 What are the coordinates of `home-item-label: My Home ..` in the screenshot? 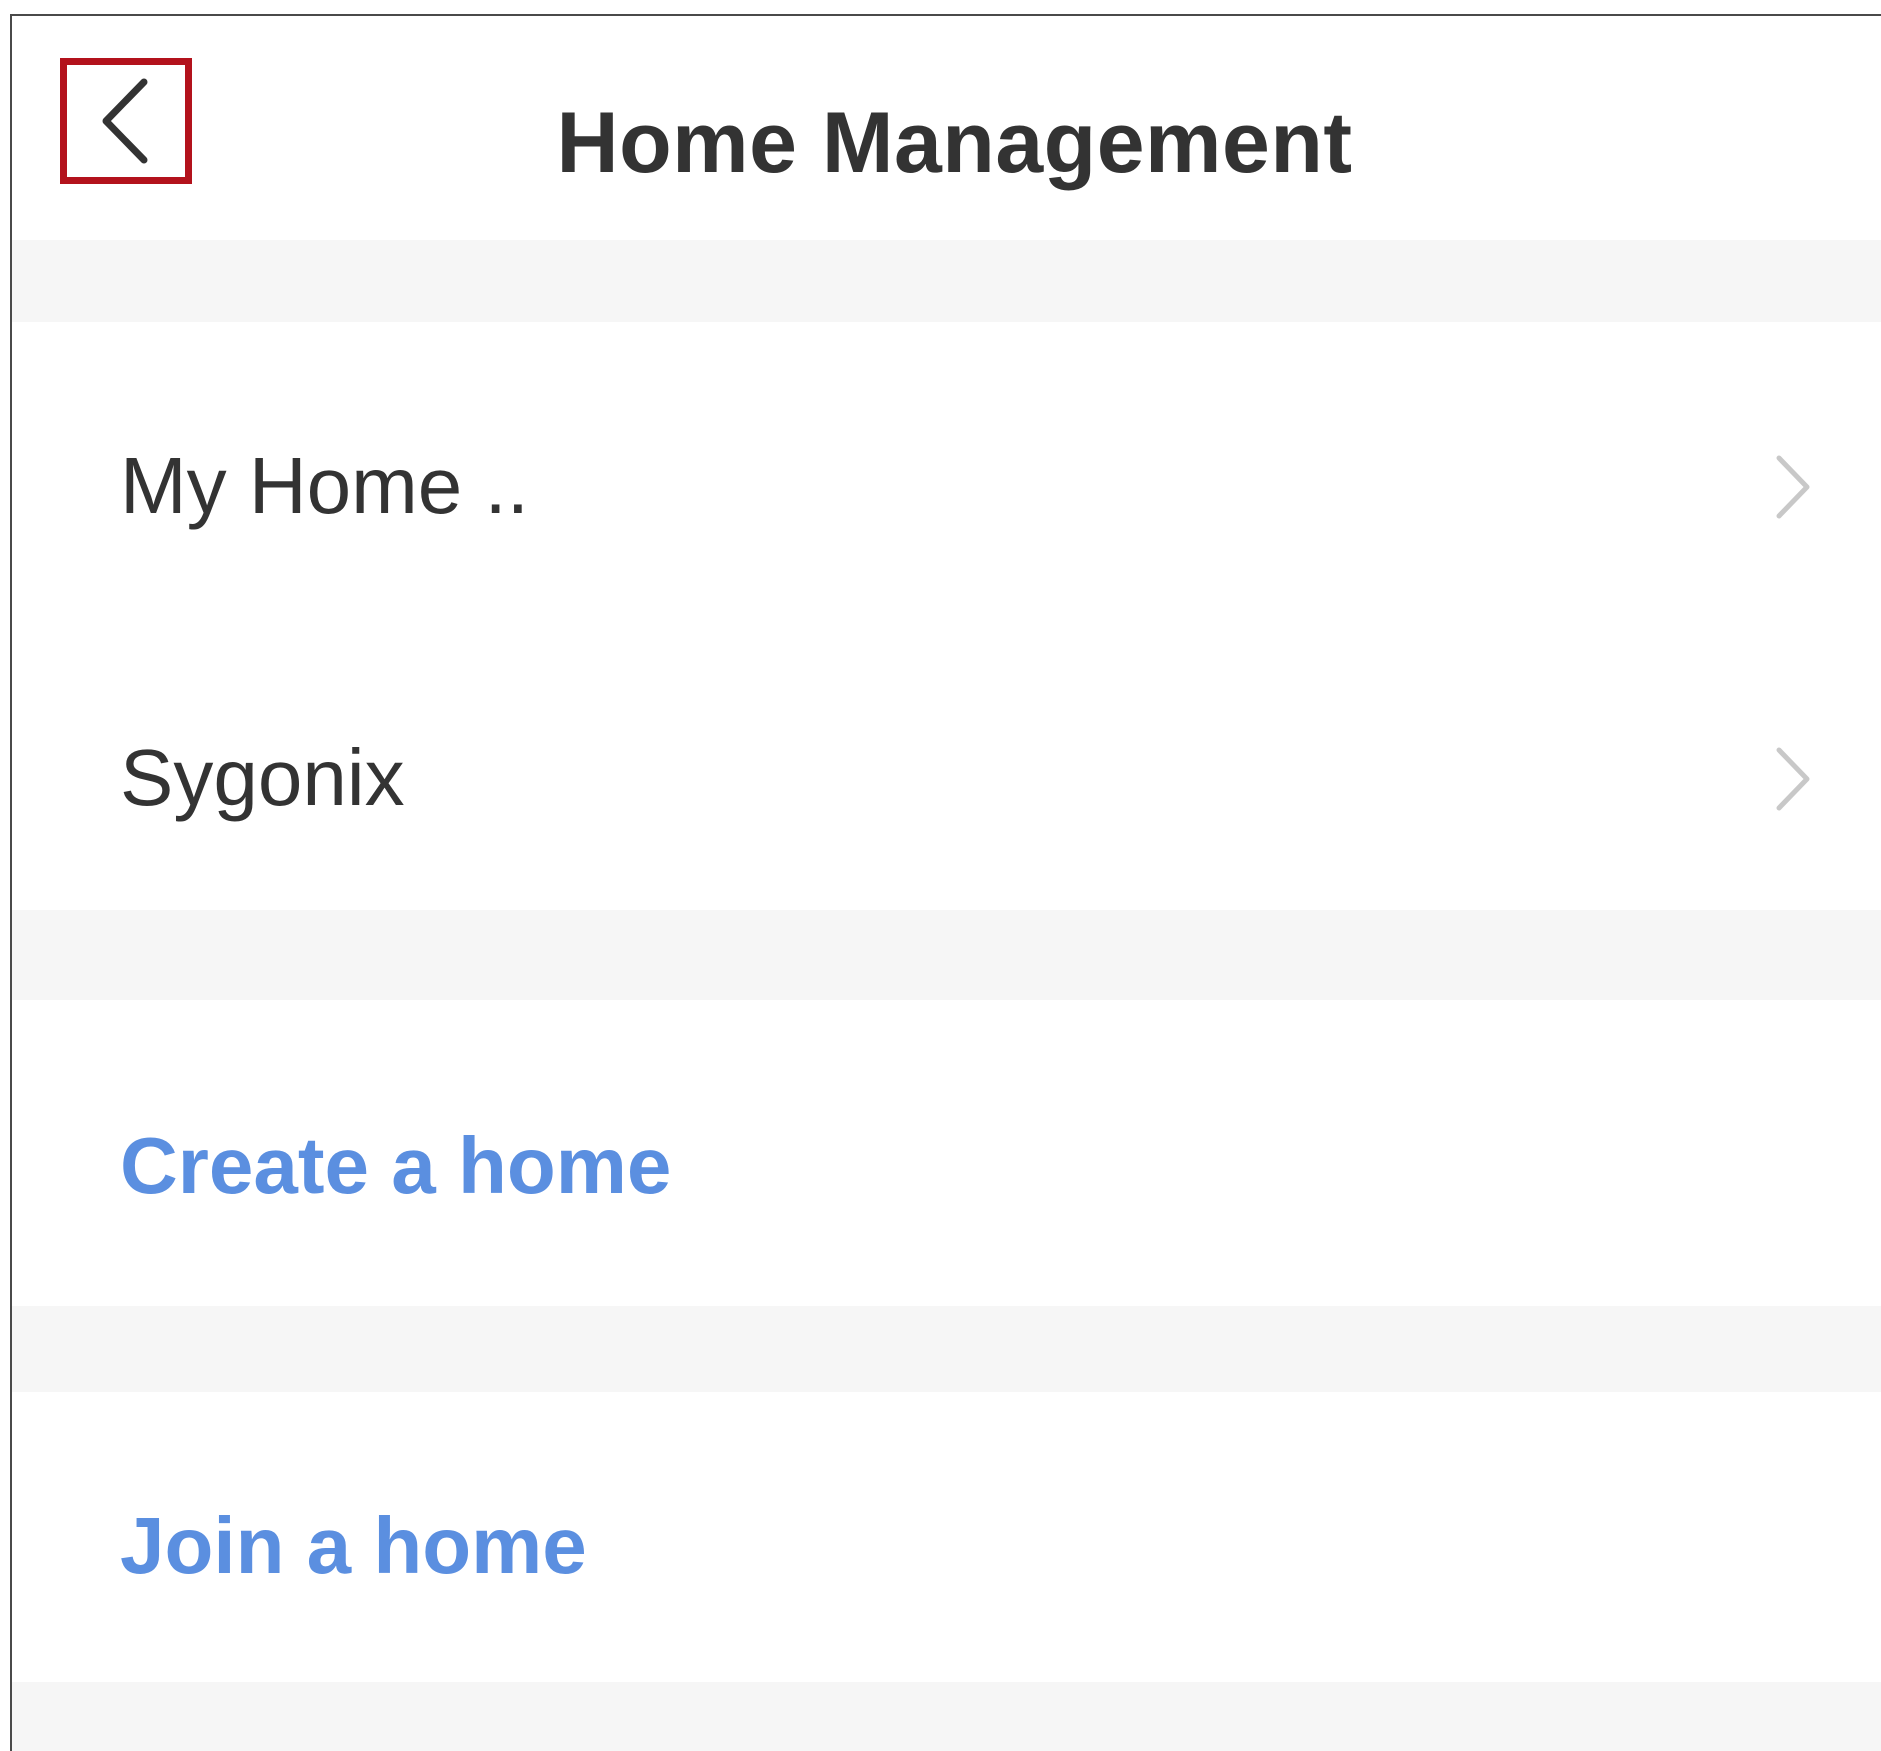 It's located at (324, 485).